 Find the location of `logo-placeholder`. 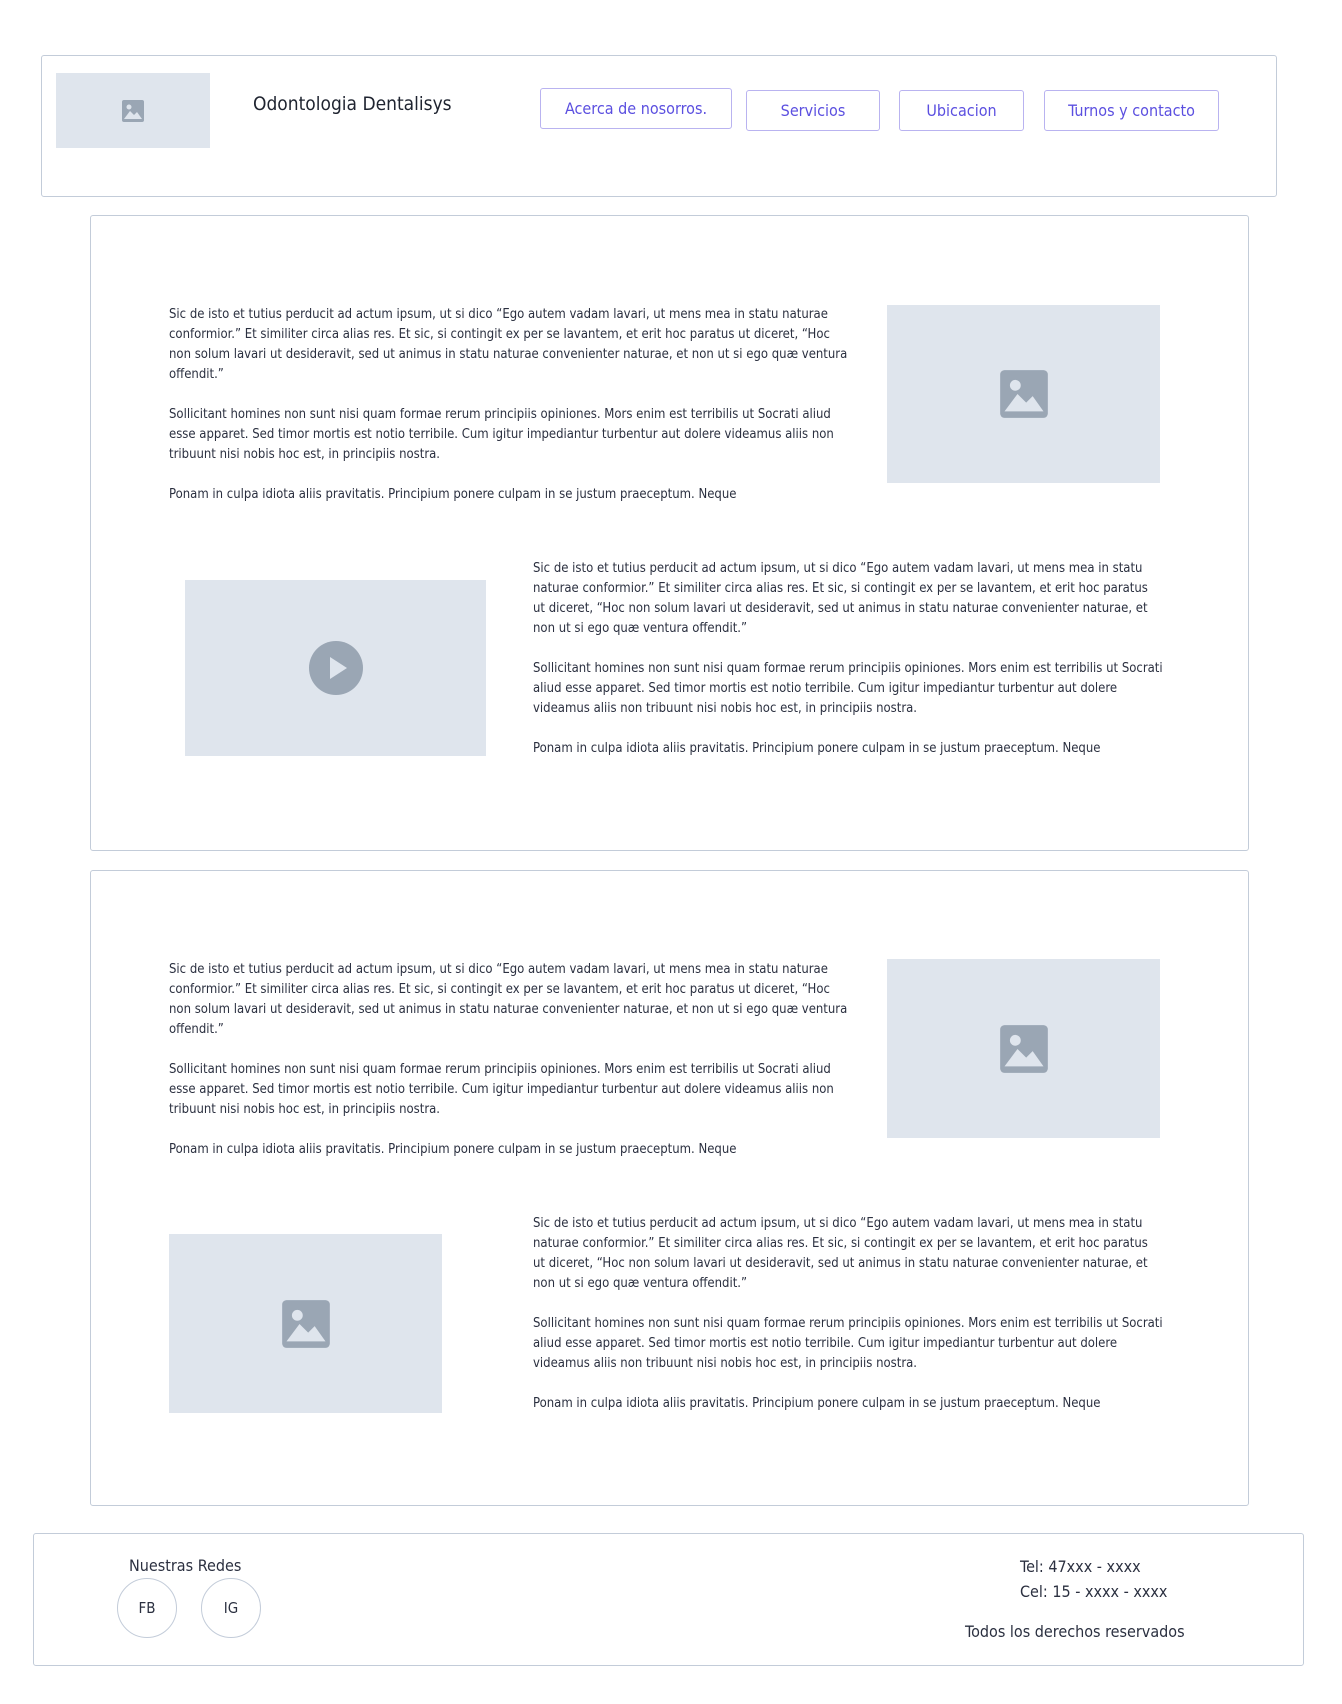

logo-placeholder is located at coordinates (133, 110).